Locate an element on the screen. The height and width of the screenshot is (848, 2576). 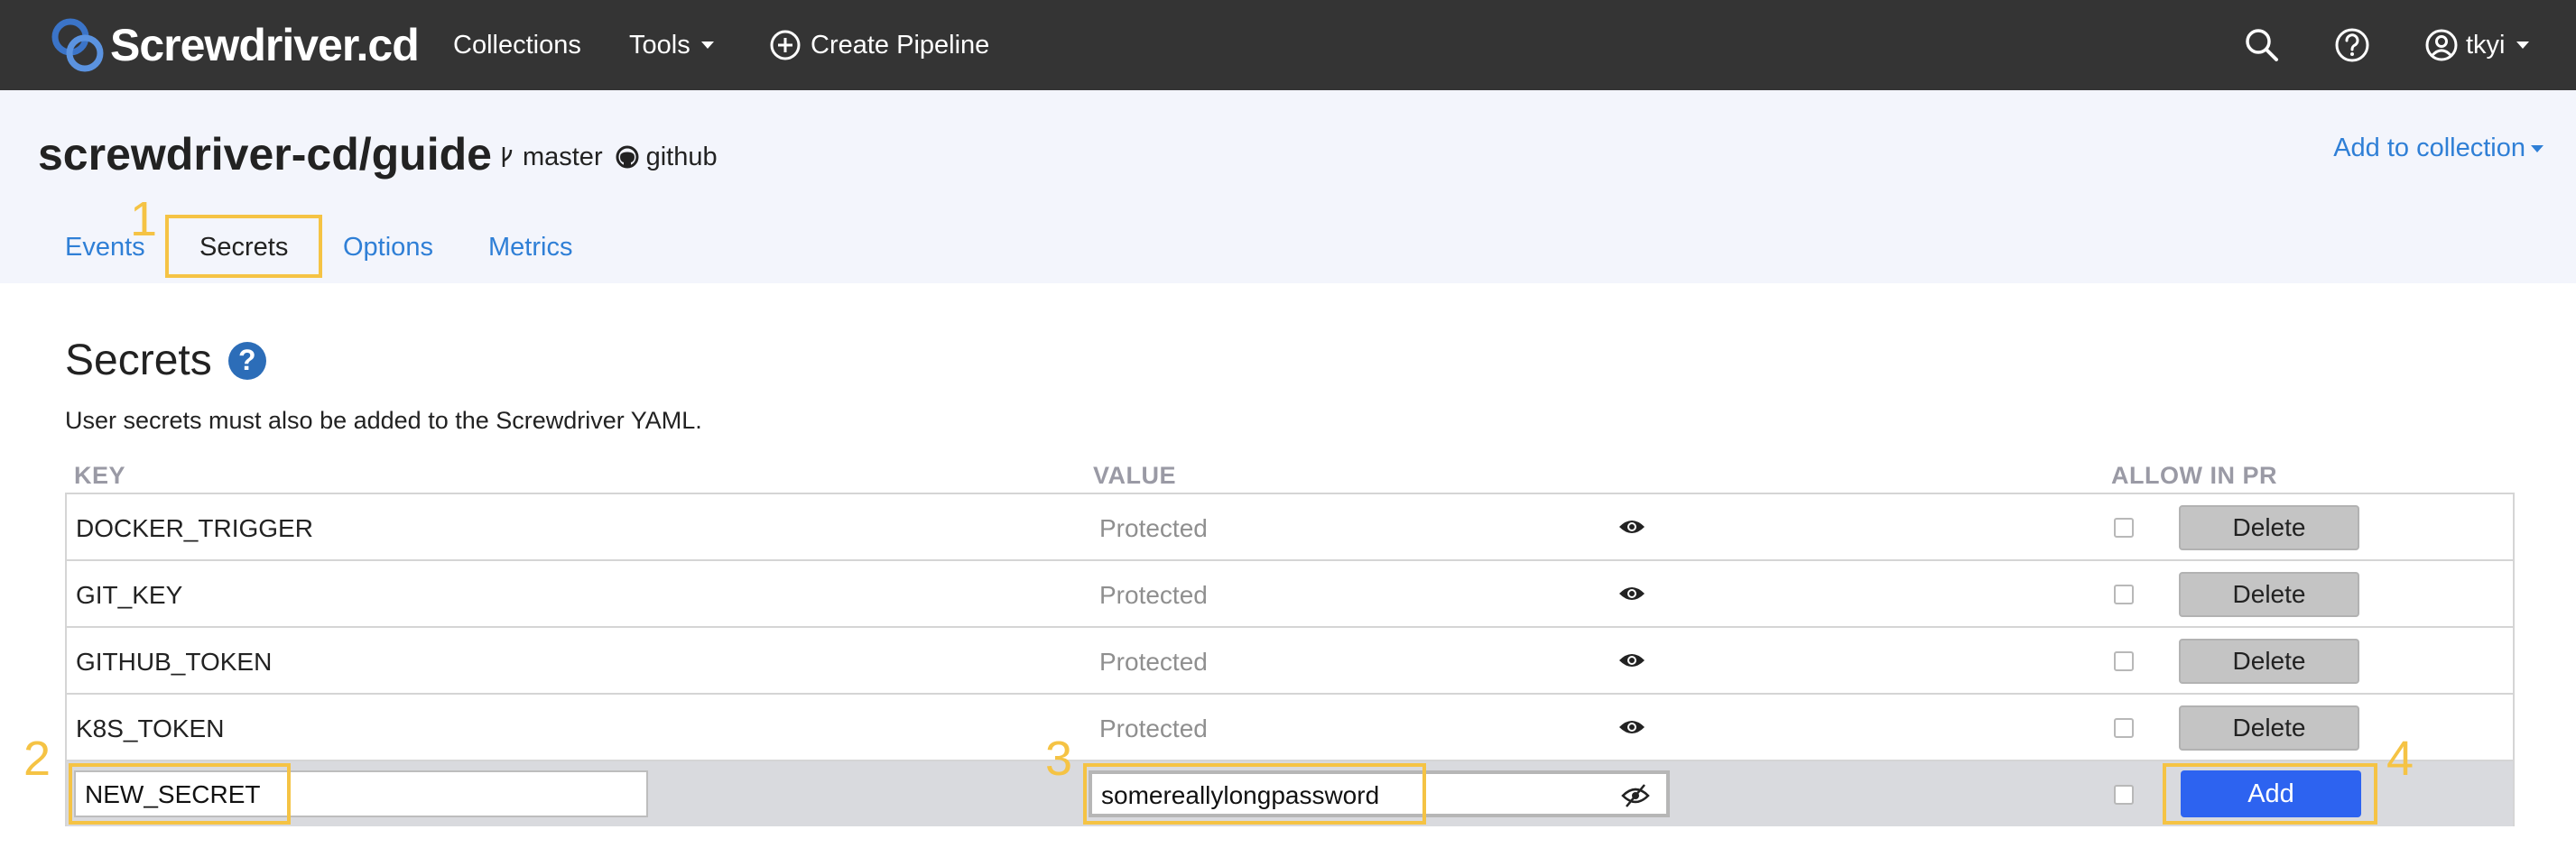
tab-options: Options is located at coordinates (388, 248).